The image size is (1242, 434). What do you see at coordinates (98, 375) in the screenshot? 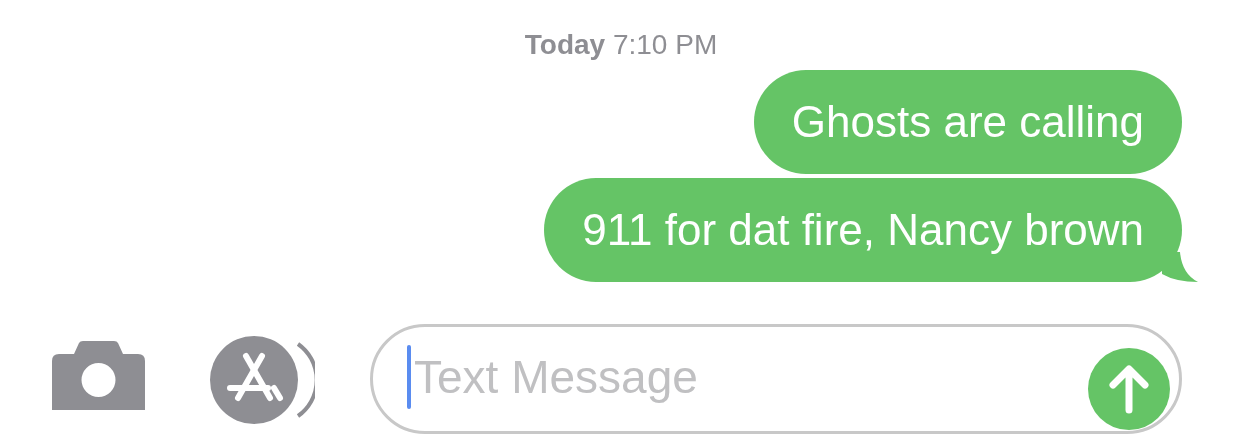
I see `camera-icon` at bounding box center [98, 375].